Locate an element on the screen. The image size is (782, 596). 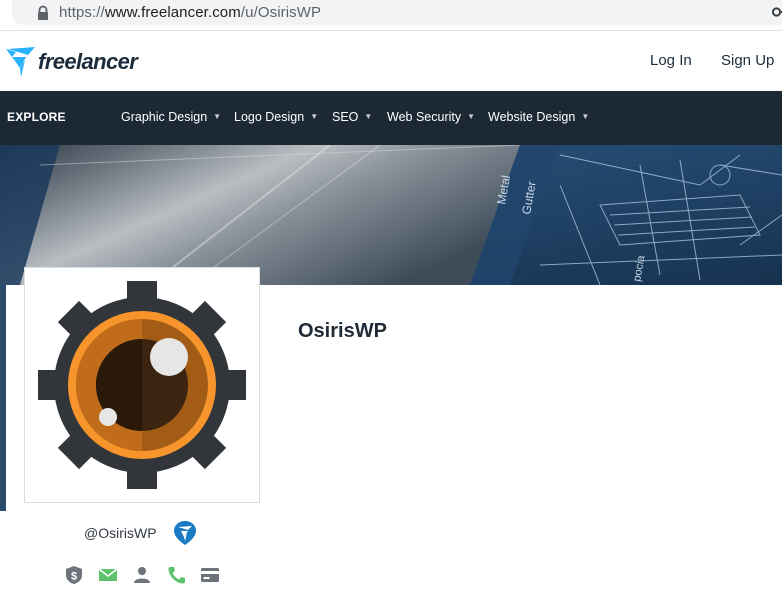
payment-verified-icon: $ is located at coordinates (74, 575).